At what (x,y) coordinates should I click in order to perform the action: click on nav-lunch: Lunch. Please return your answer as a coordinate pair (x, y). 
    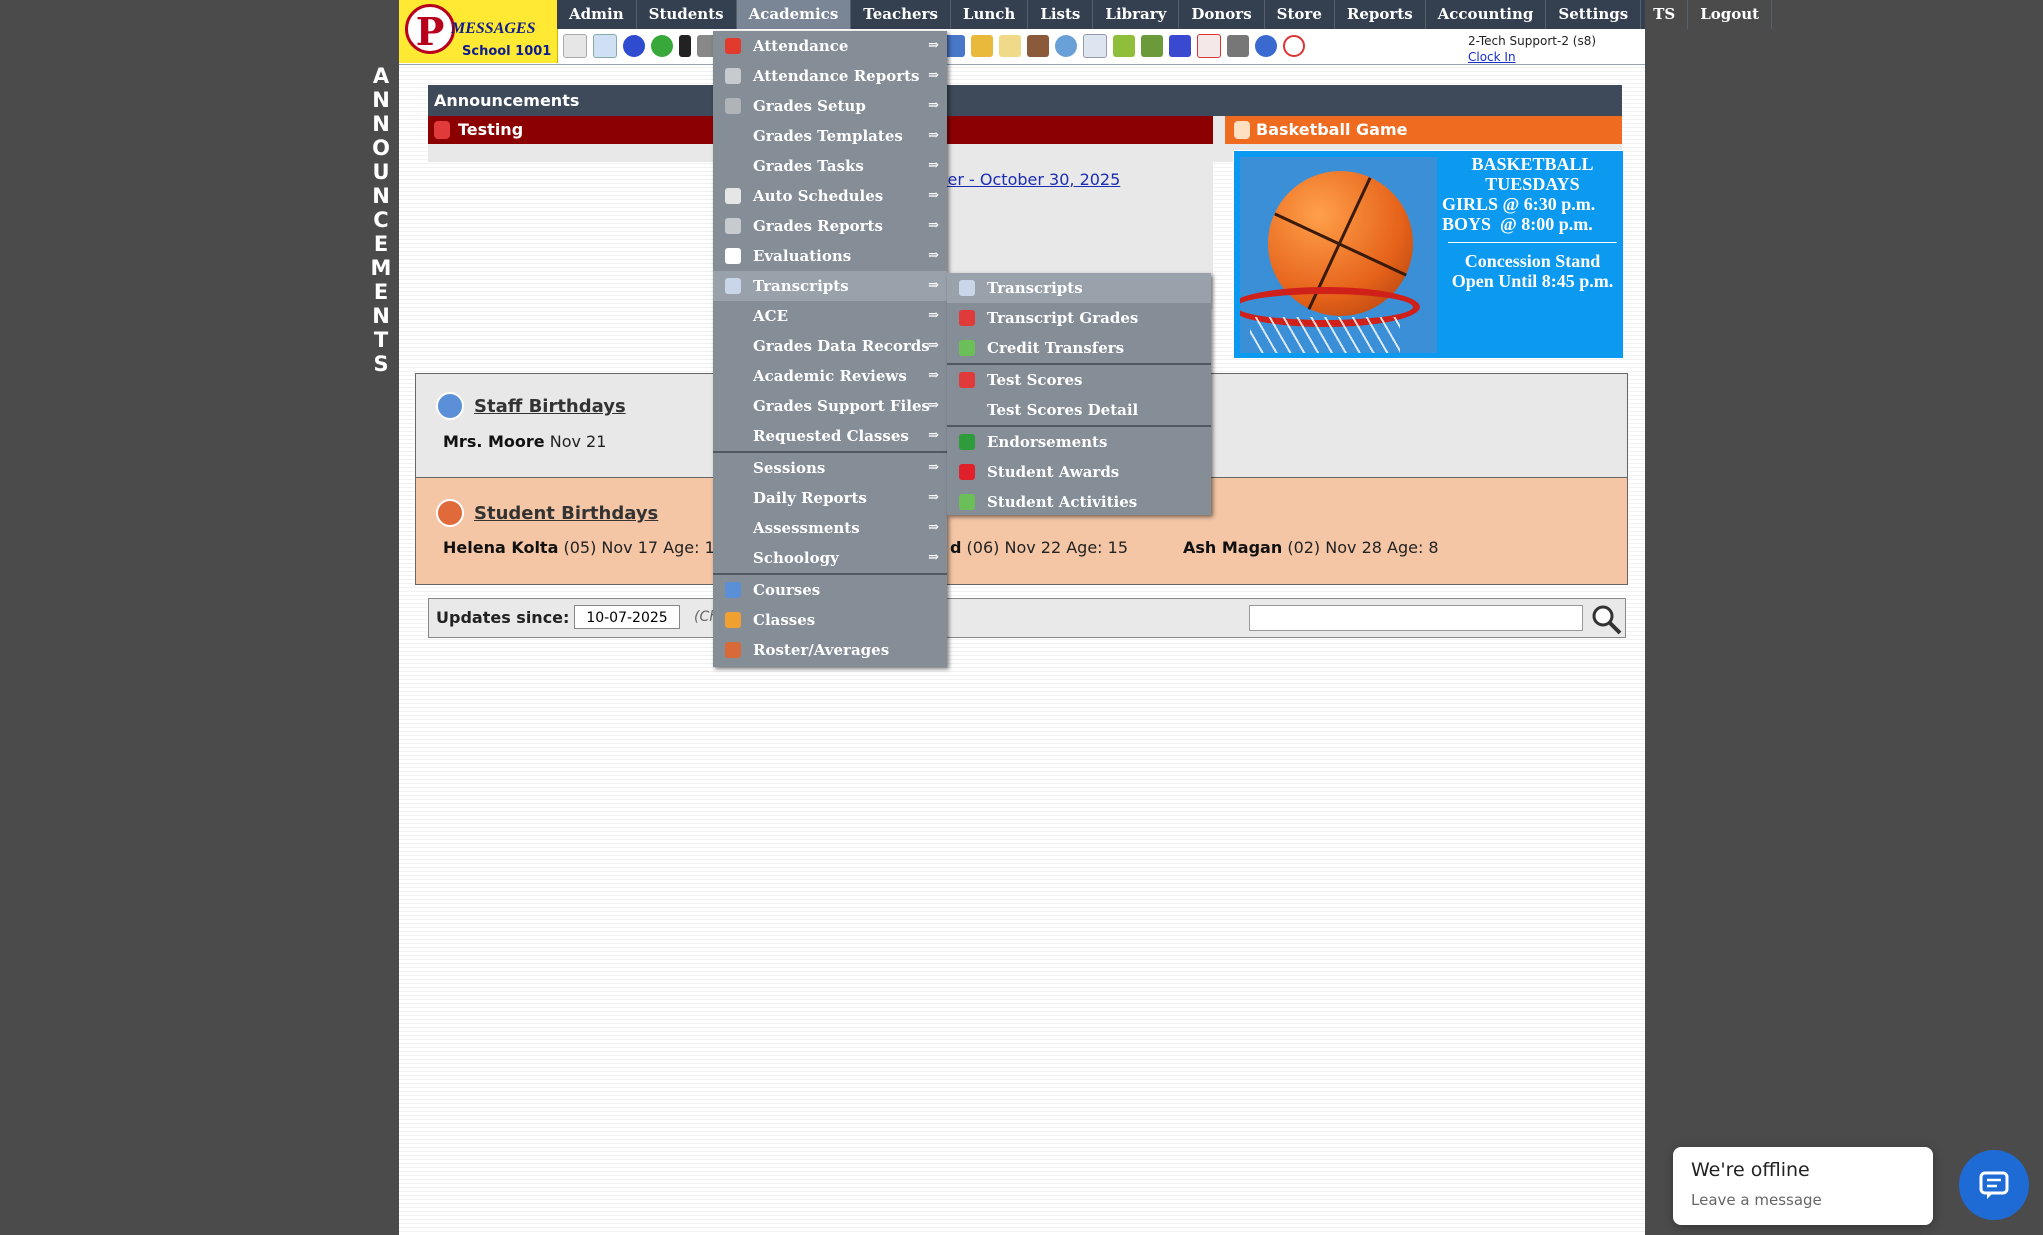
    Looking at the image, I should click on (990, 14).